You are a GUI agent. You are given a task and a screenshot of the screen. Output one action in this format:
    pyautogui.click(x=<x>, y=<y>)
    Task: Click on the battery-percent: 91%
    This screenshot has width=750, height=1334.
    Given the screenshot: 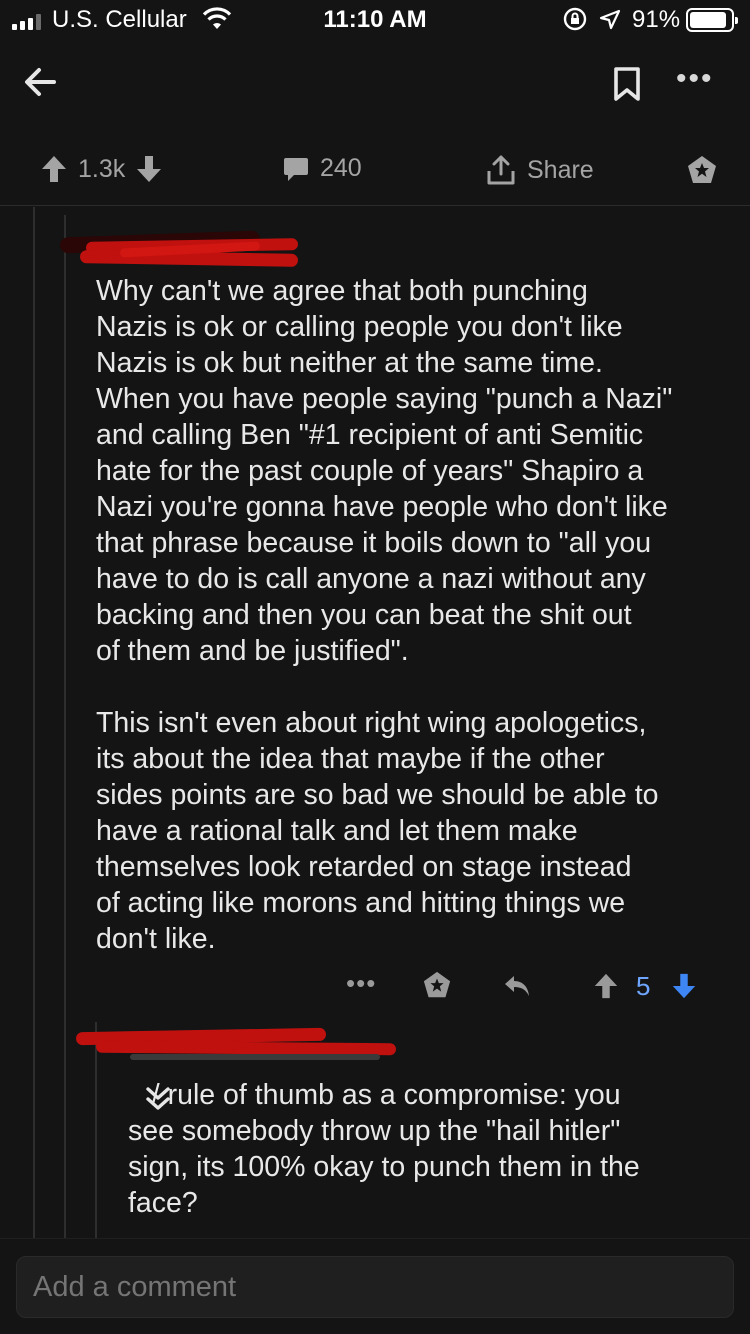 What is the action you would take?
    pyautogui.click(x=656, y=19)
    